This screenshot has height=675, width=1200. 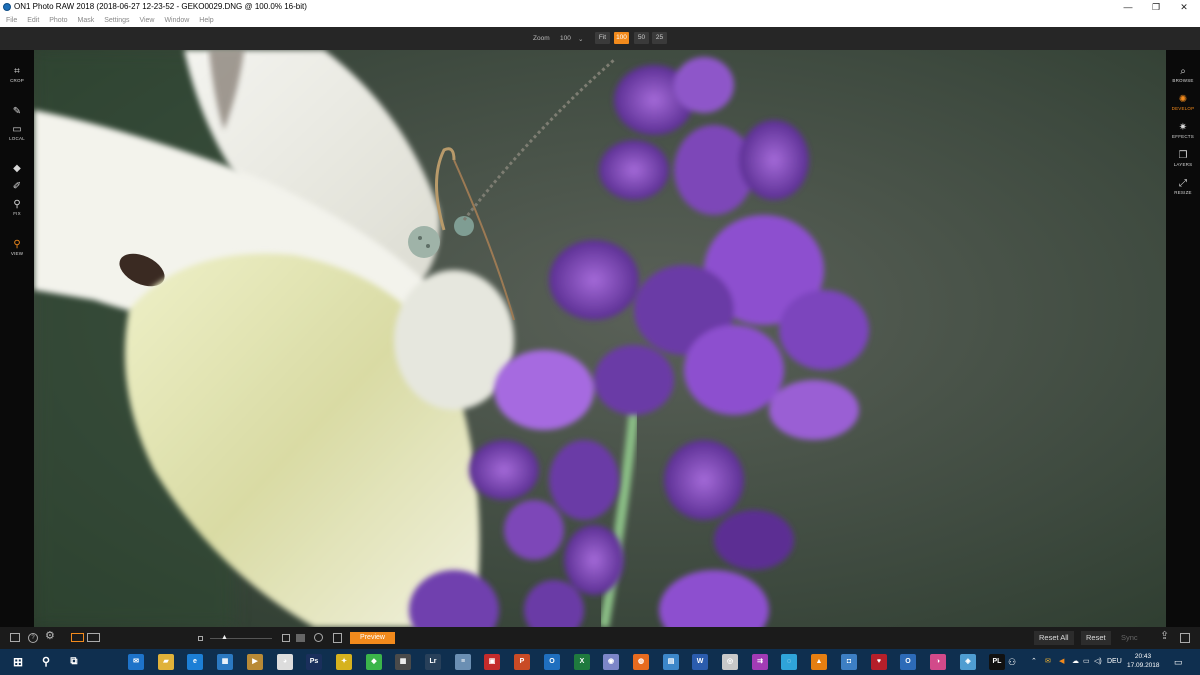 What do you see at coordinates (17, 213) in the screenshot?
I see `fix-label: FIX` at bounding box center [17, 213].